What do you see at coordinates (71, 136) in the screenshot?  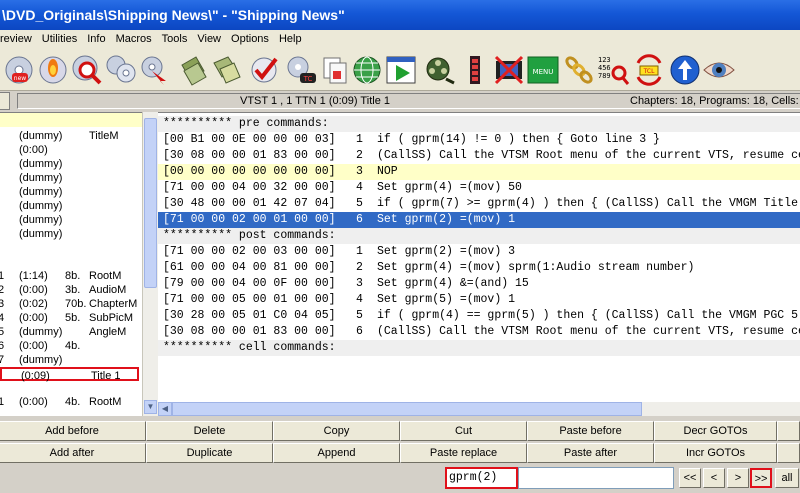 I see `tree-row: (dummy) TitleM` at bounding box center [71, 136].